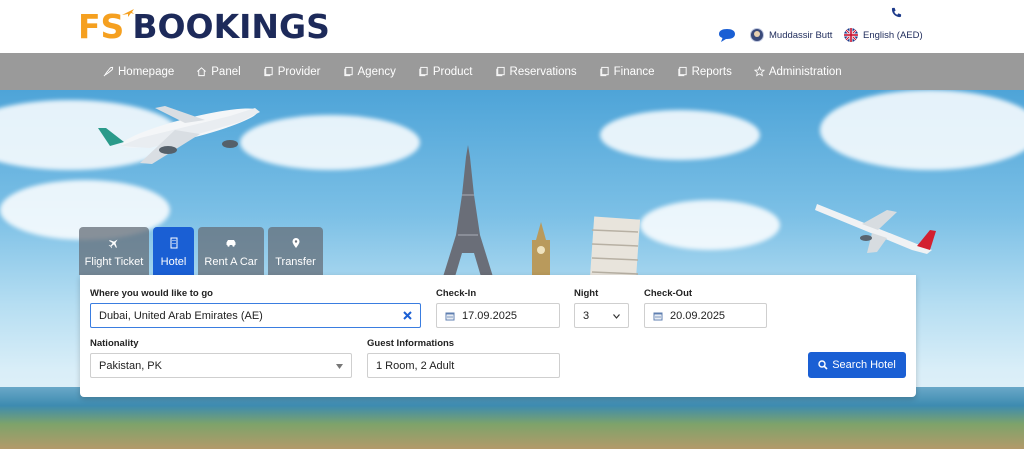 This screenshot has height=449, width=1024. I want to click on checkout-field: 20.09.2025, so click(705, 315).